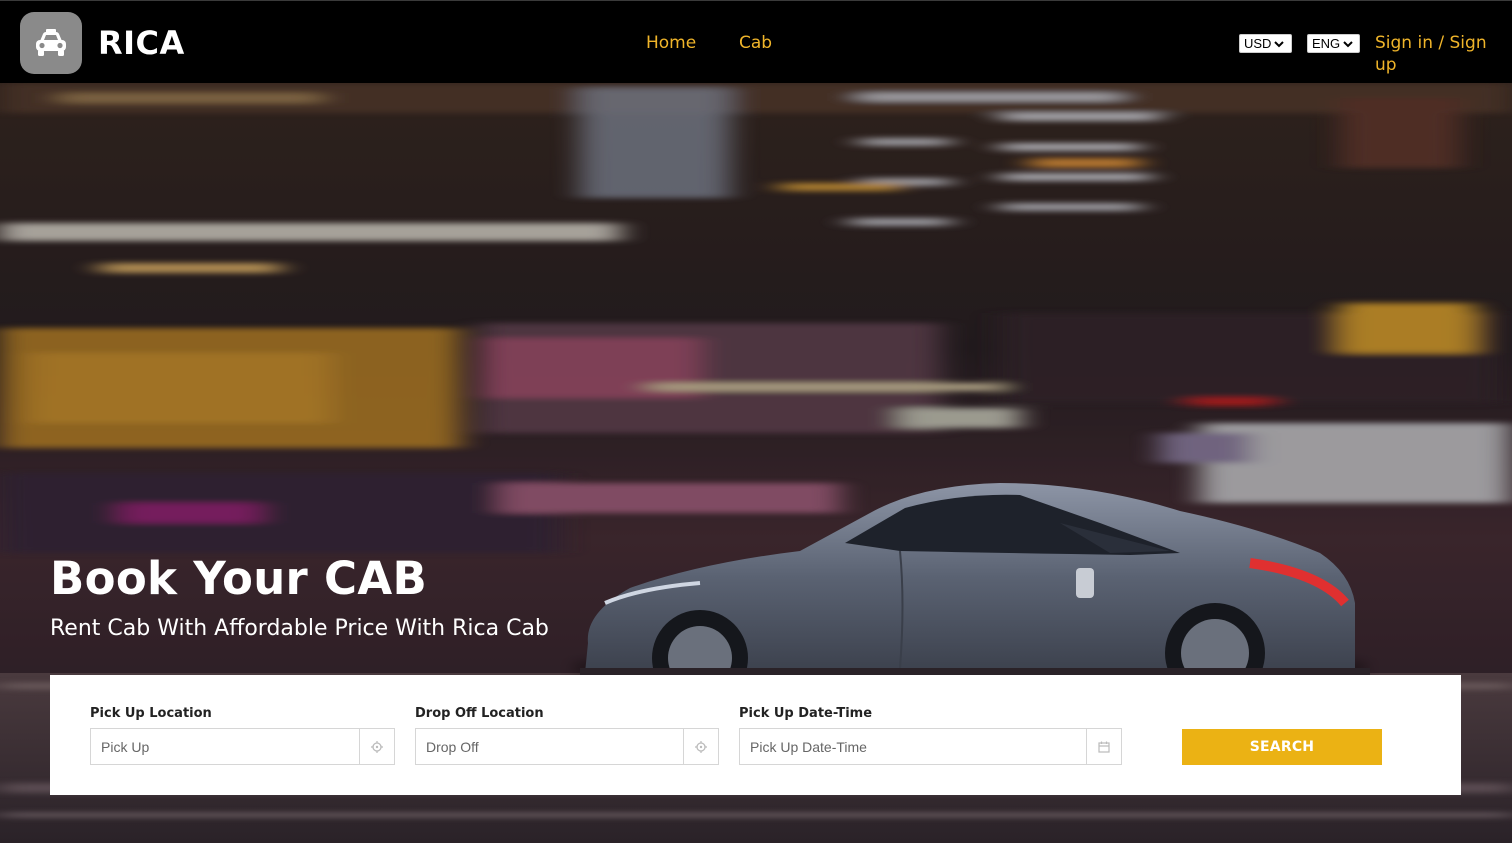 The height and width of the screenshot is (843, 1512). What do you see at coordinates (549, 746) in the screenshot?
I see `dropoff-location-input` at bounding box center [549, 746].